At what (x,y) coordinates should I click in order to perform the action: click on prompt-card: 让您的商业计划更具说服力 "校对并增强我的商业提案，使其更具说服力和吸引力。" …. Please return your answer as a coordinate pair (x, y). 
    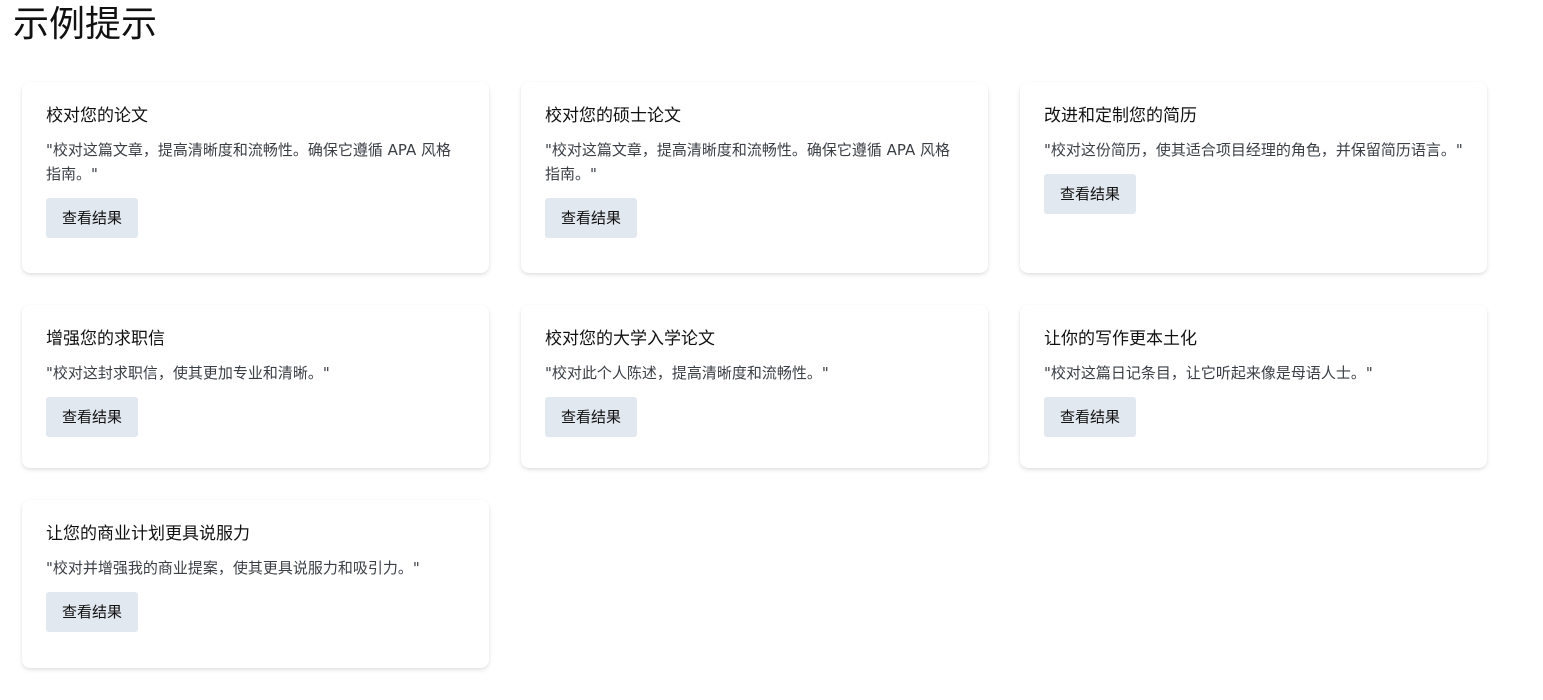
    Looking at the image, I should click on (255, 584).